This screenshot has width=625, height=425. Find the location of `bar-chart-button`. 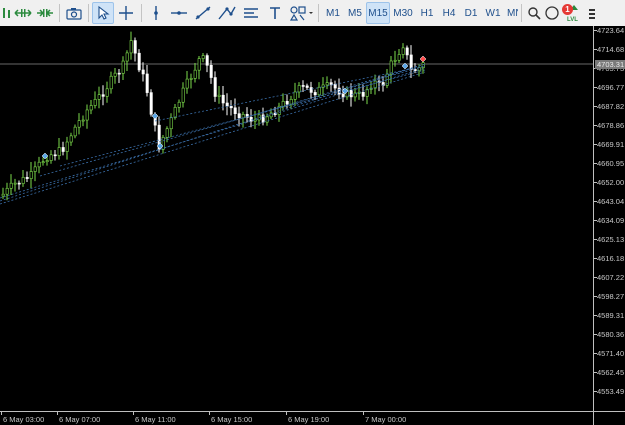

bar-chart-button is located at coordinates (7, 13).